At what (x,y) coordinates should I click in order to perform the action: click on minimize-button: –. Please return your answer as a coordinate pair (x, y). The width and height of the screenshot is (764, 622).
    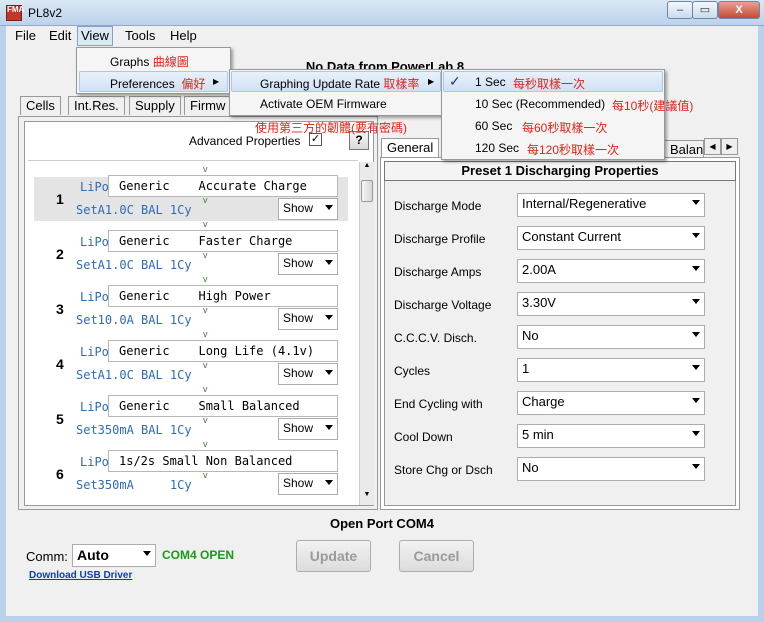
    Looking at the image, I should click on (680, 10).